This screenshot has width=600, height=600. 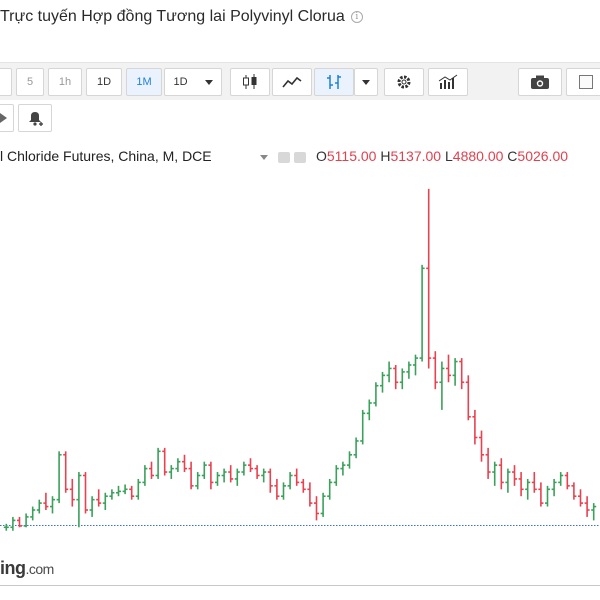 I want to click on gear-icon, so click(x=404, y=82).